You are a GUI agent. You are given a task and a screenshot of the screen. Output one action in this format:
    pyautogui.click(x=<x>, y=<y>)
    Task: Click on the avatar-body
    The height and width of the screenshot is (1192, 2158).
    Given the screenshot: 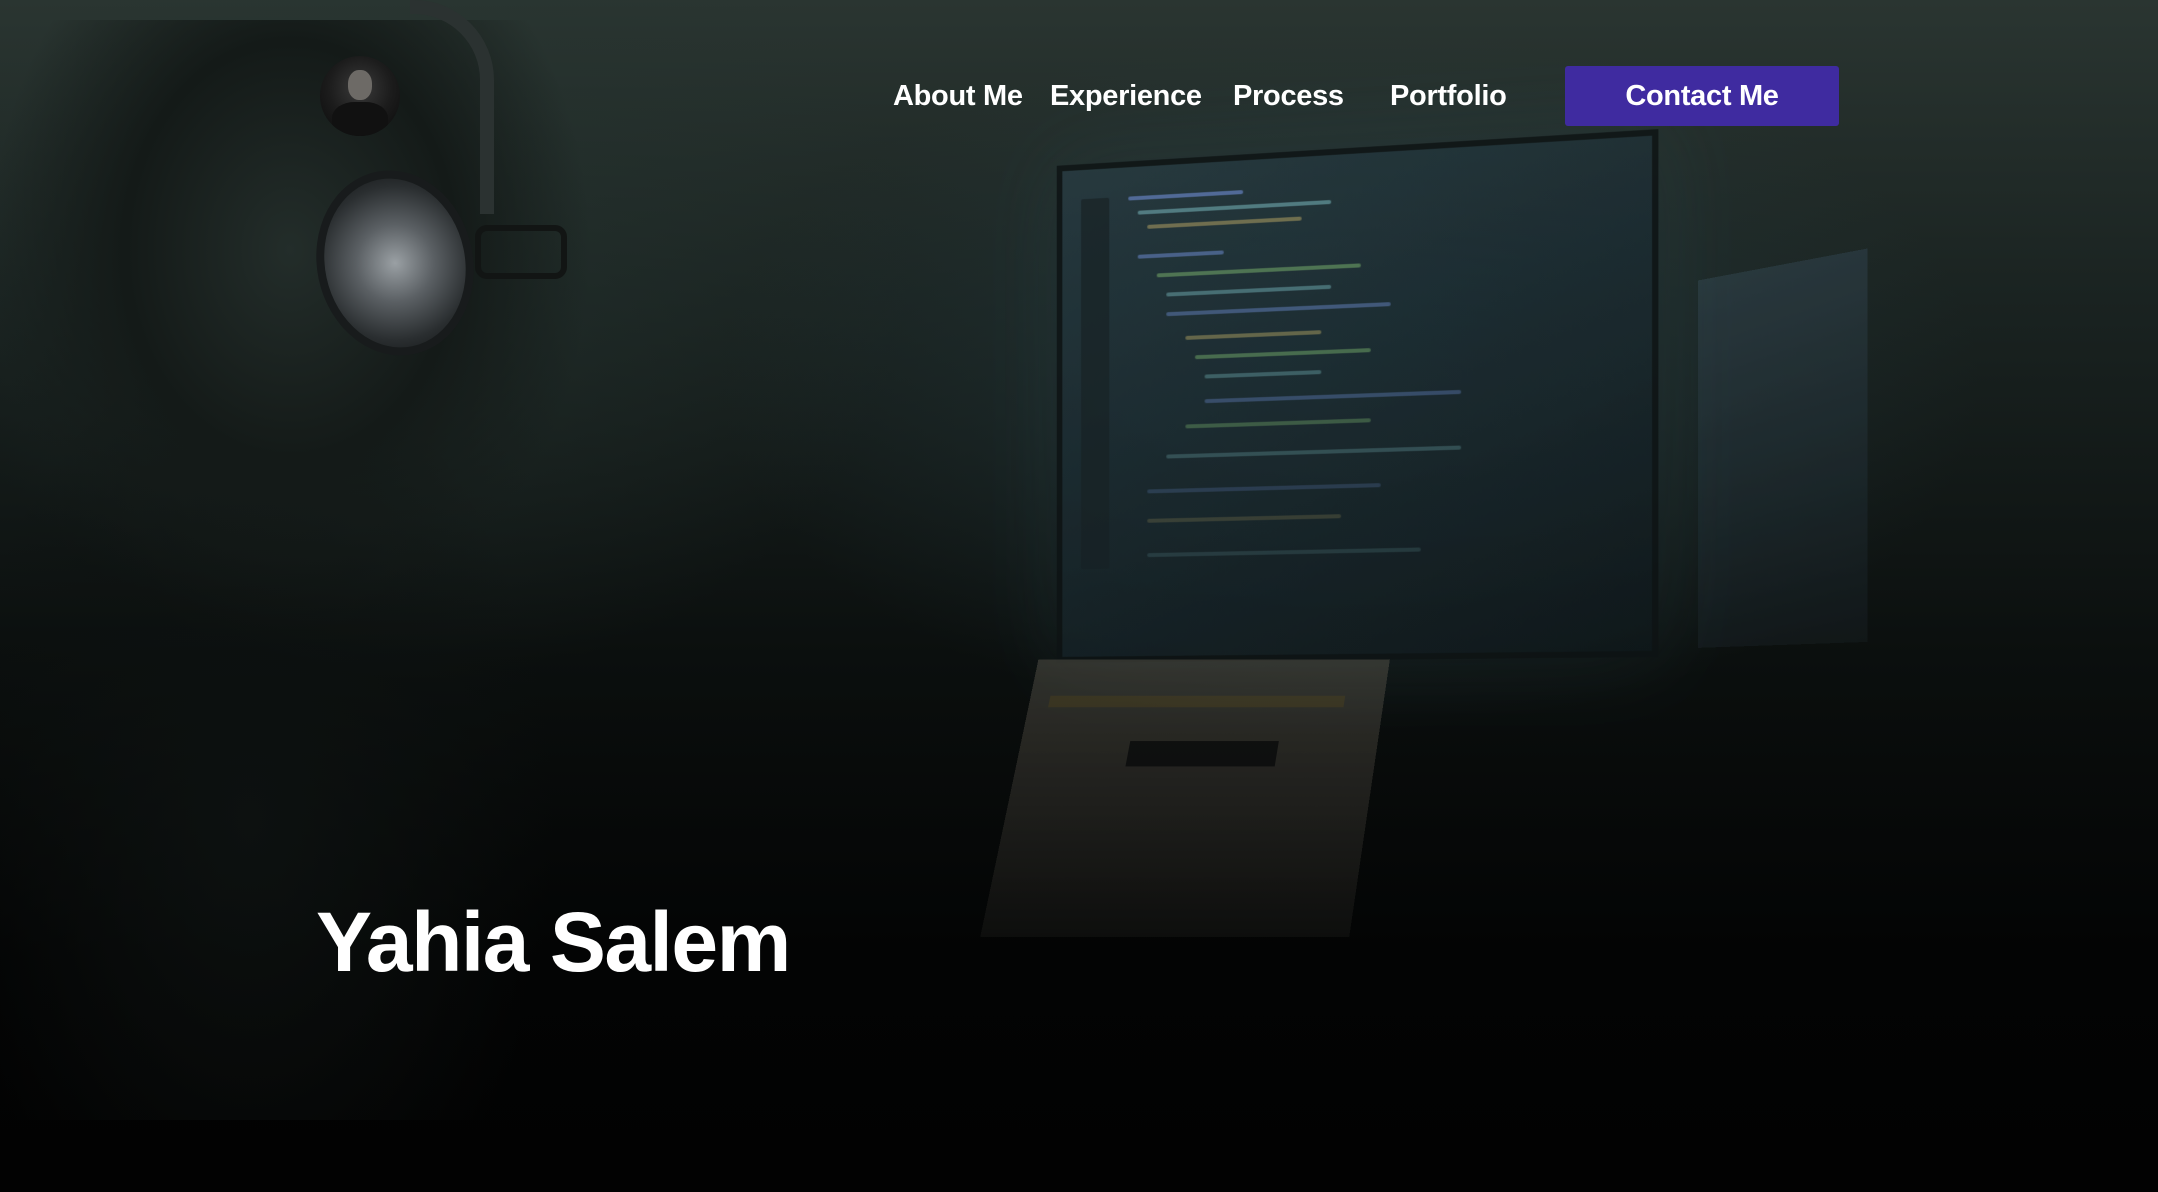 What is the action you would take?
    pyautogui.click(x=360, y=119)
    